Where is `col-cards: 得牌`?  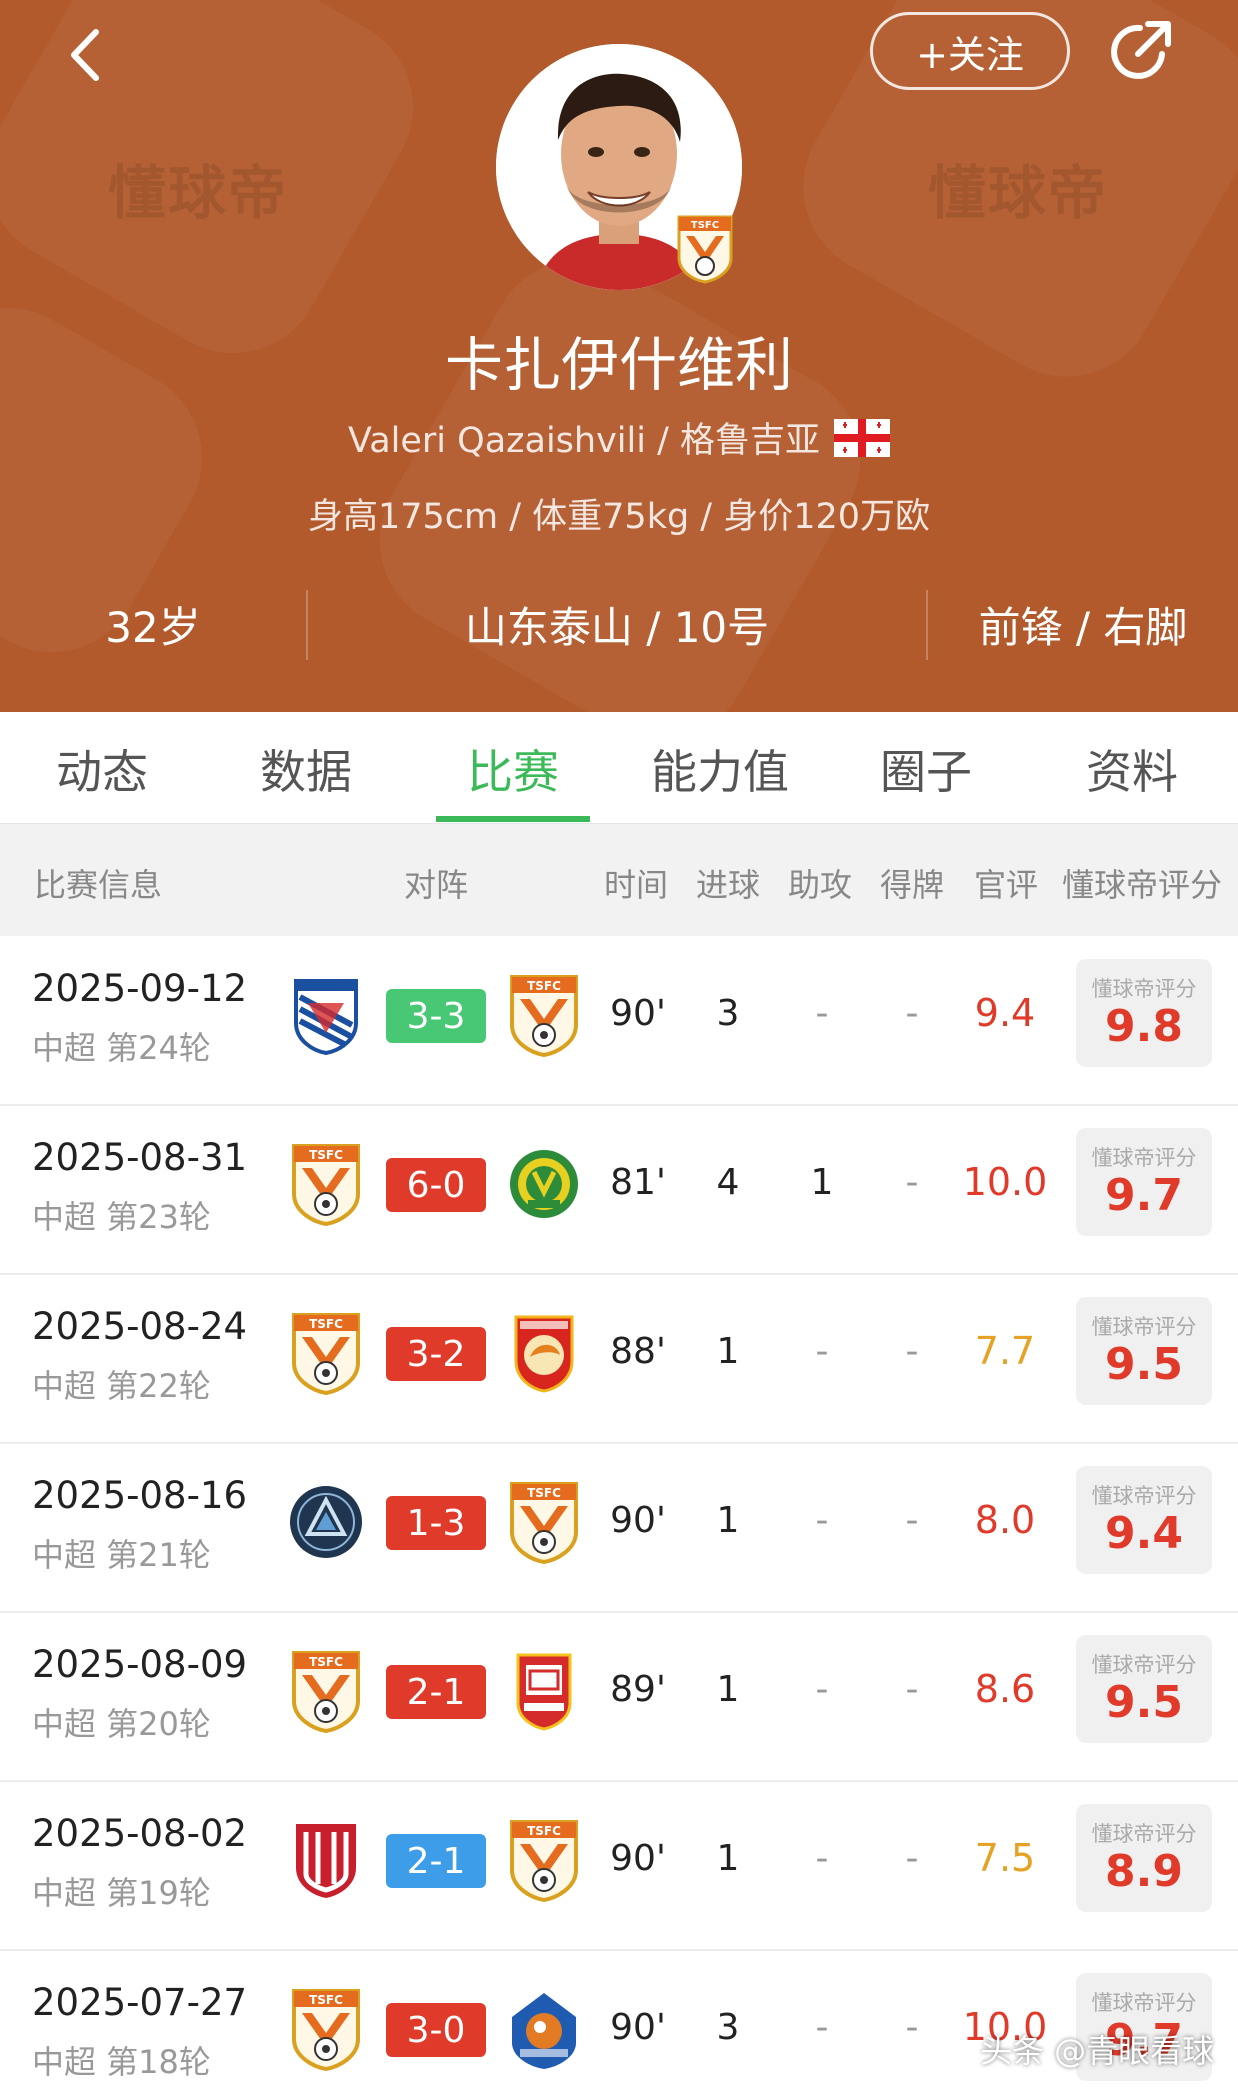 col-cards: 得牌 is located at coordinates (912, 885).